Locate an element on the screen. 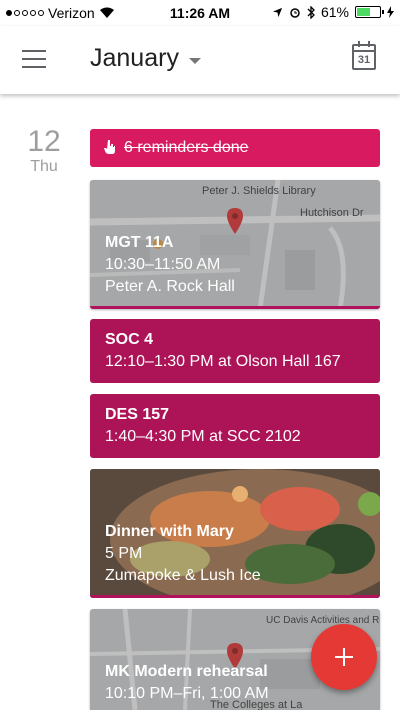 The height and width of the screenshot is (710, 400). event-details: DES 157 1:40–4:30 PM at SCC 2102 is located at coordinates (203, 426).